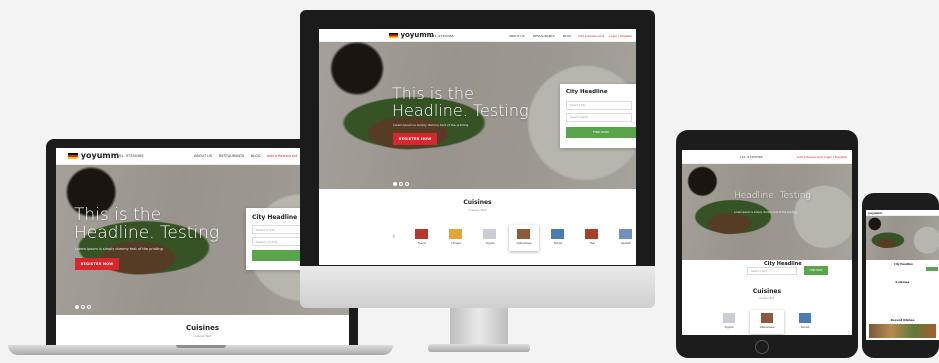  I want to click on find-button, so click(932, 269).